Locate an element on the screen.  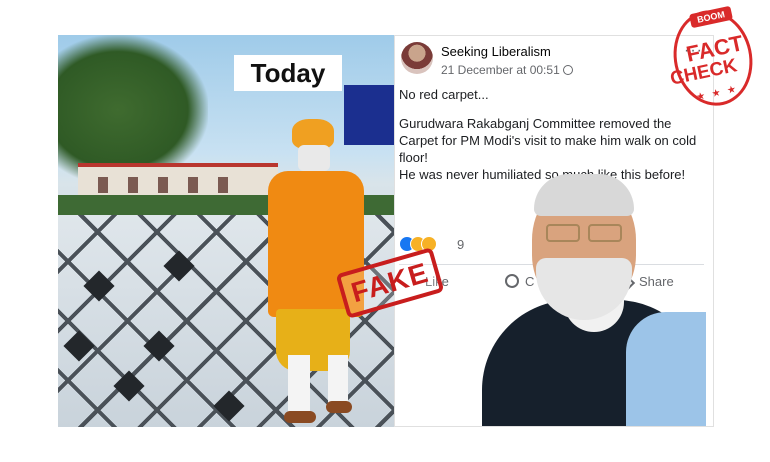
hair is located at coordinates (584, 195).